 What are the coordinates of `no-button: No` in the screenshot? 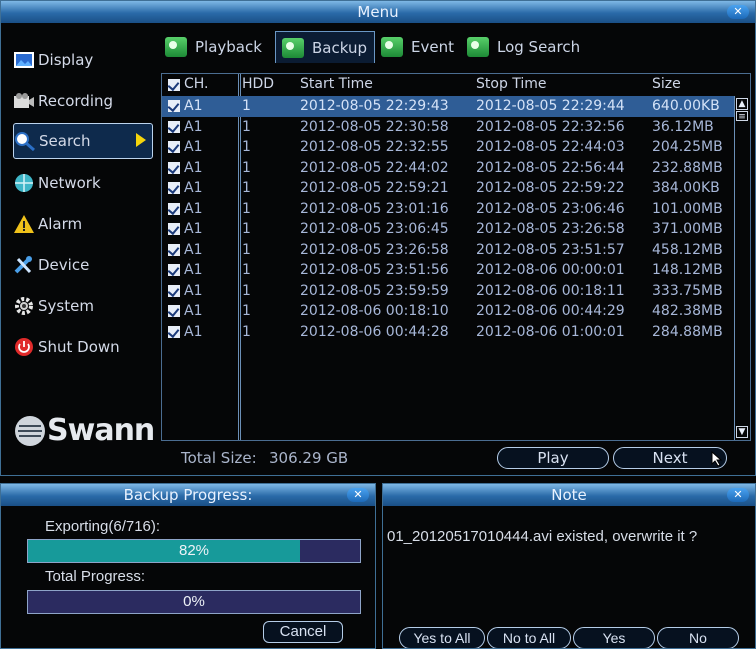 It's located at (698, 637).